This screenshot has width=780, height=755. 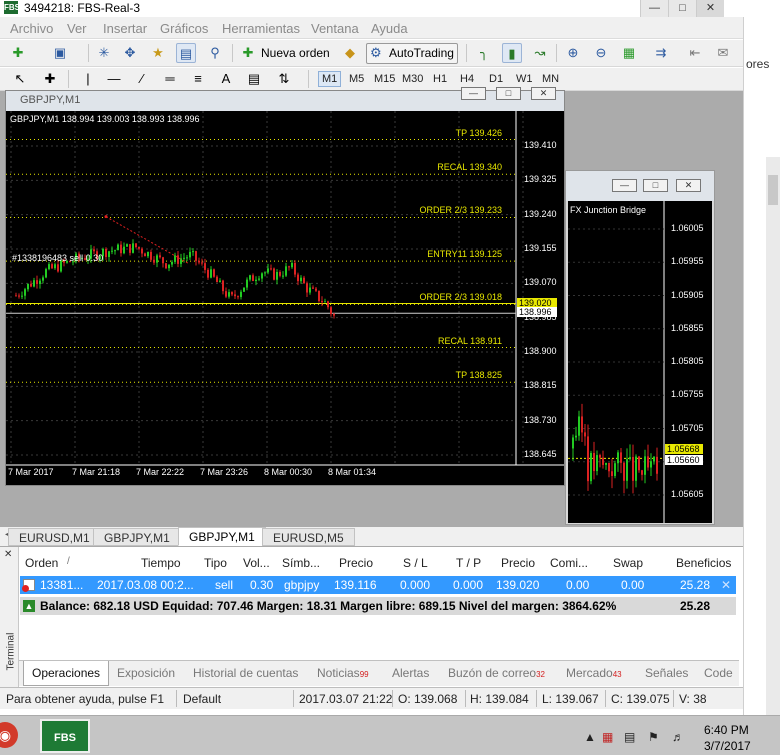 What do you see at coordinates (130, 53) in the screenshot?
I see `navigator-icon: ✥` at bounding box center [130, 53].